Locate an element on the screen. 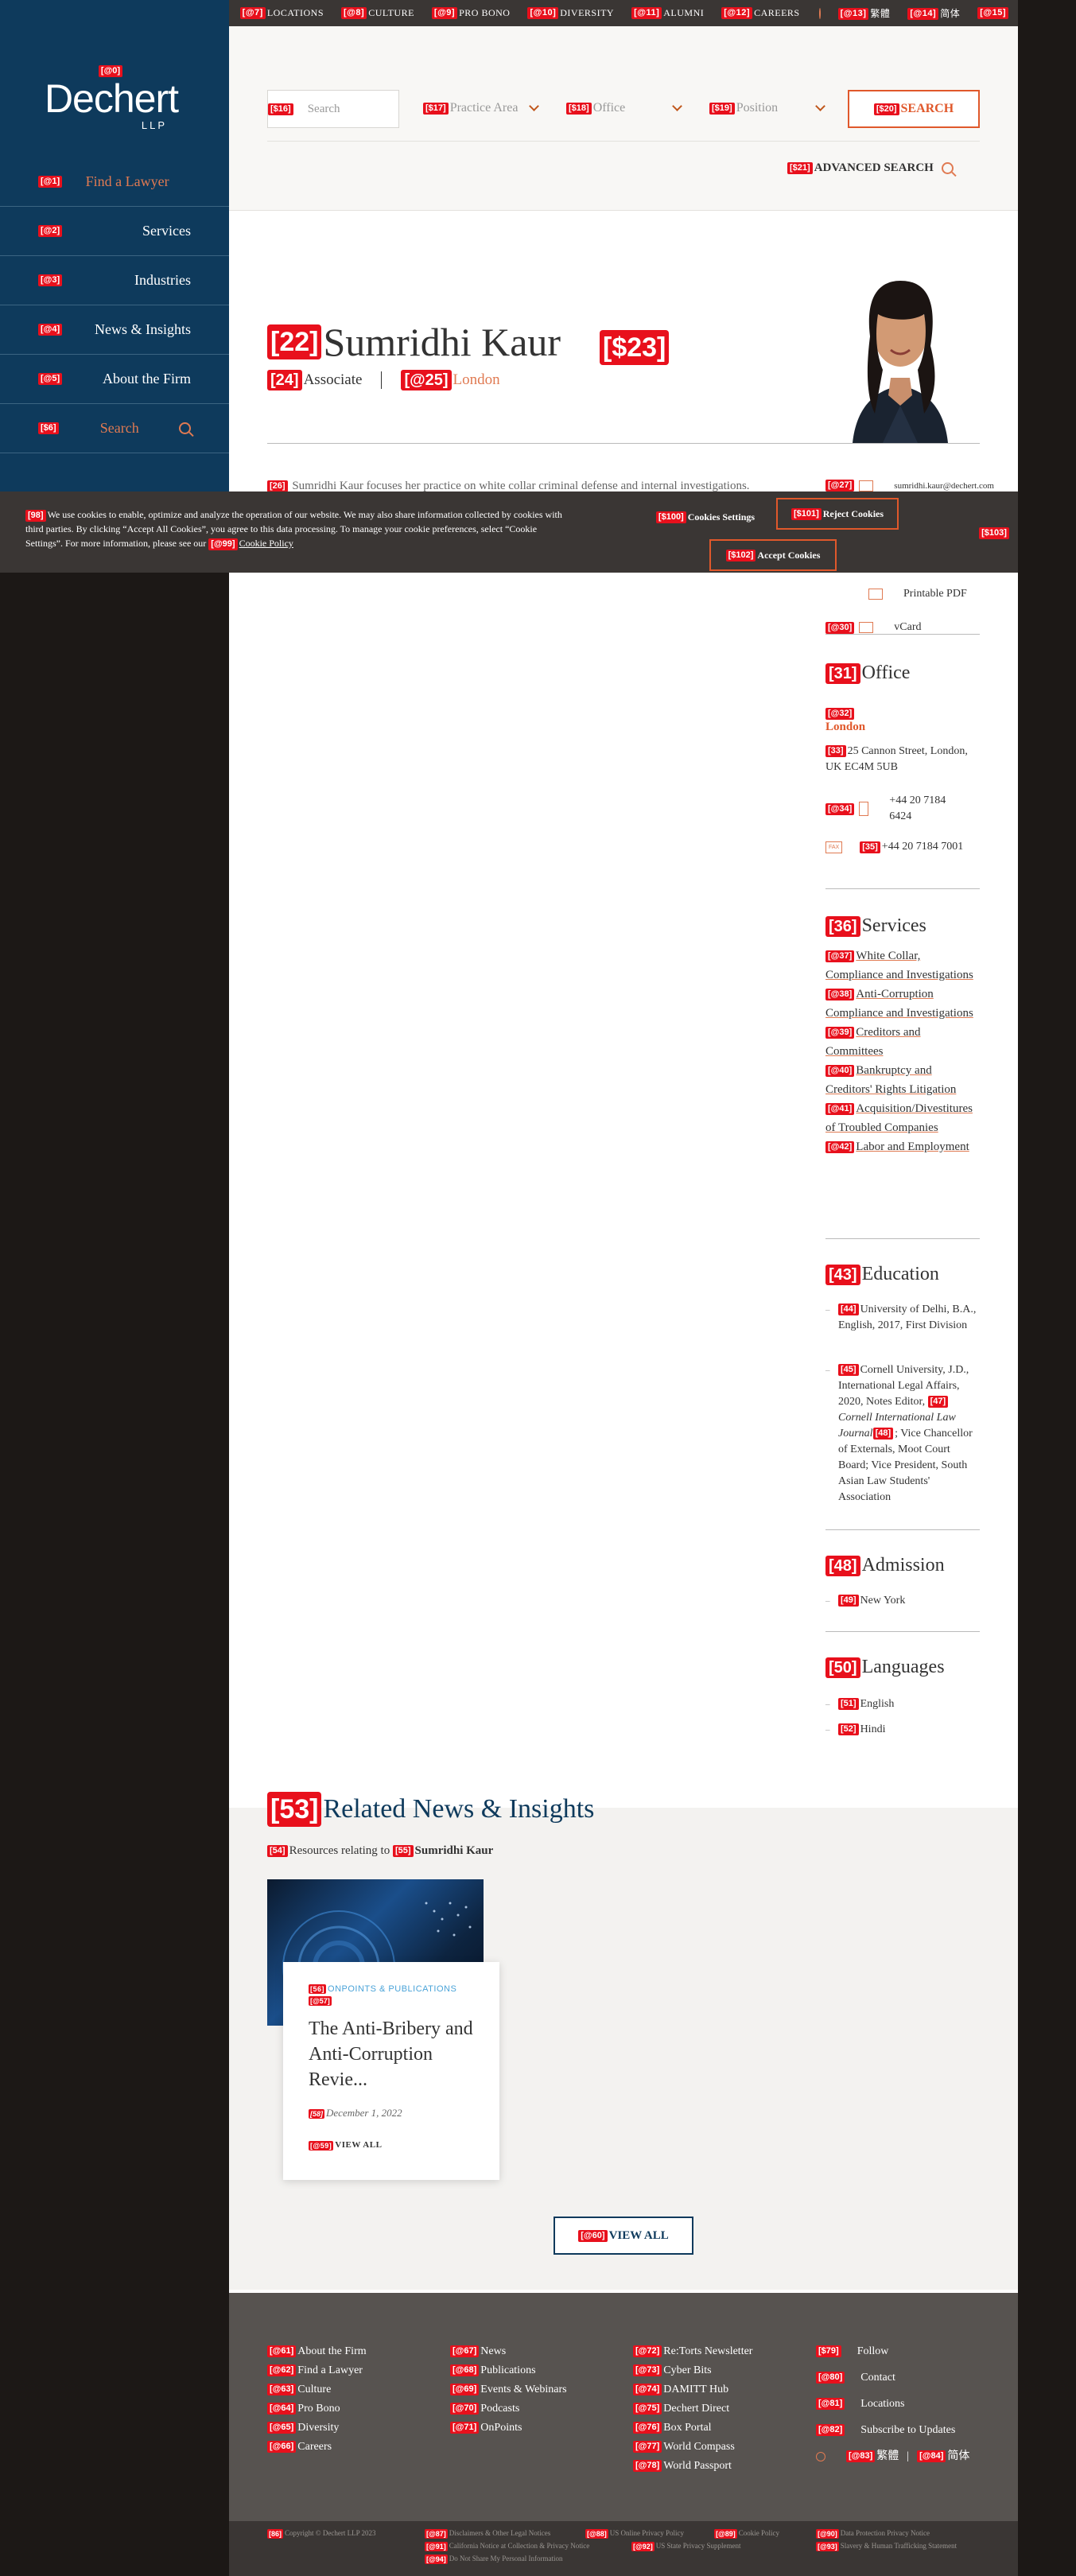 This screenshot has width=1076, height=2576. legal-link: [@88] US Online Privacy Policy is located at coordinates (634, 2534).